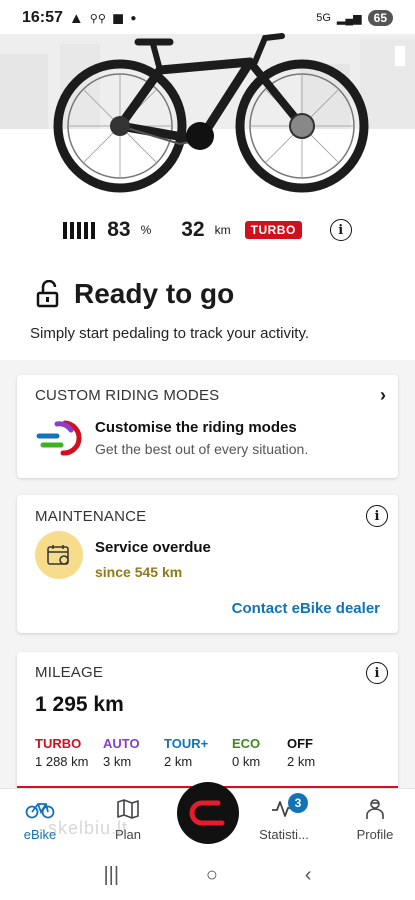  I want to click on service-status: Service overdue, so click(153, 547).